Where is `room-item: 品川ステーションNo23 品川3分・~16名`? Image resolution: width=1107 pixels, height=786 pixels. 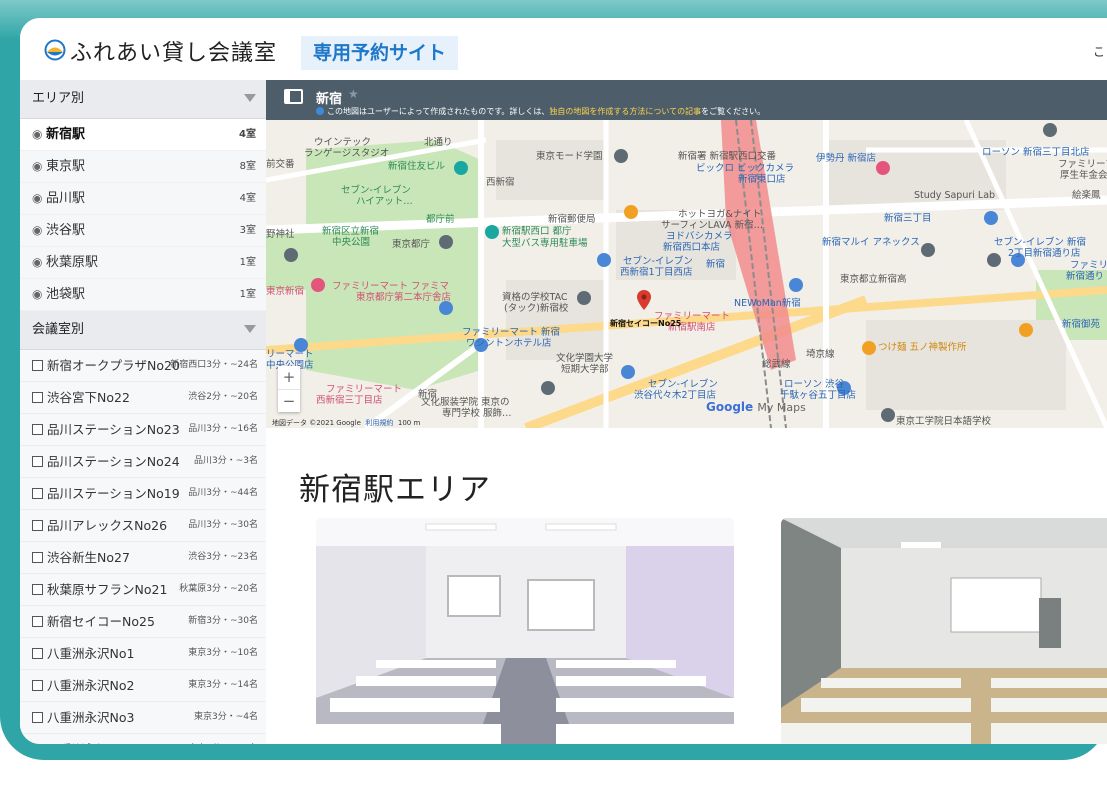
room-item: 品川ステーションNo23 品川3分・~16名 is located at coordinates (143, 430).